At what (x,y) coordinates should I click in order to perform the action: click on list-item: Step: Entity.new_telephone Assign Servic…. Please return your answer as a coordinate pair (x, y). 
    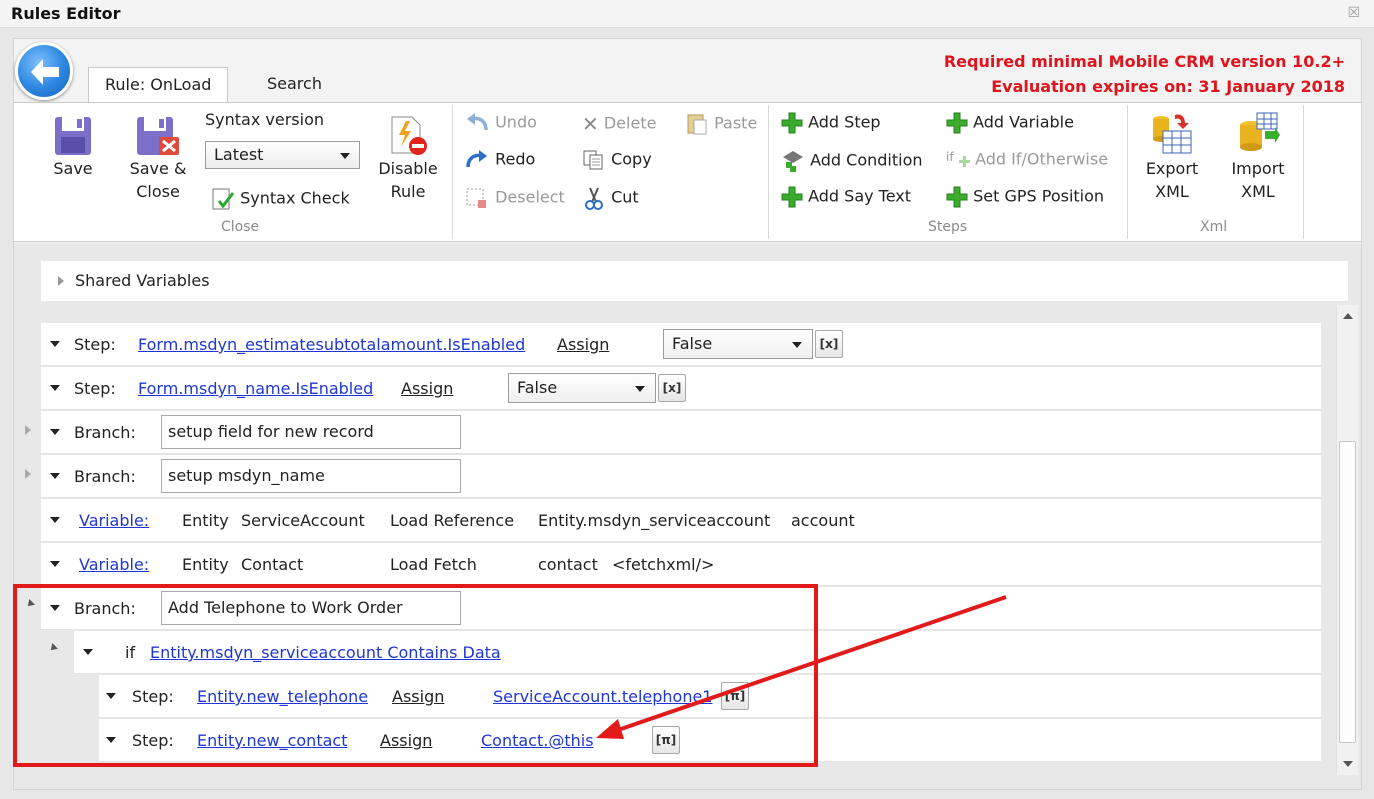
    Looking at the image, I should click on (710, 696).